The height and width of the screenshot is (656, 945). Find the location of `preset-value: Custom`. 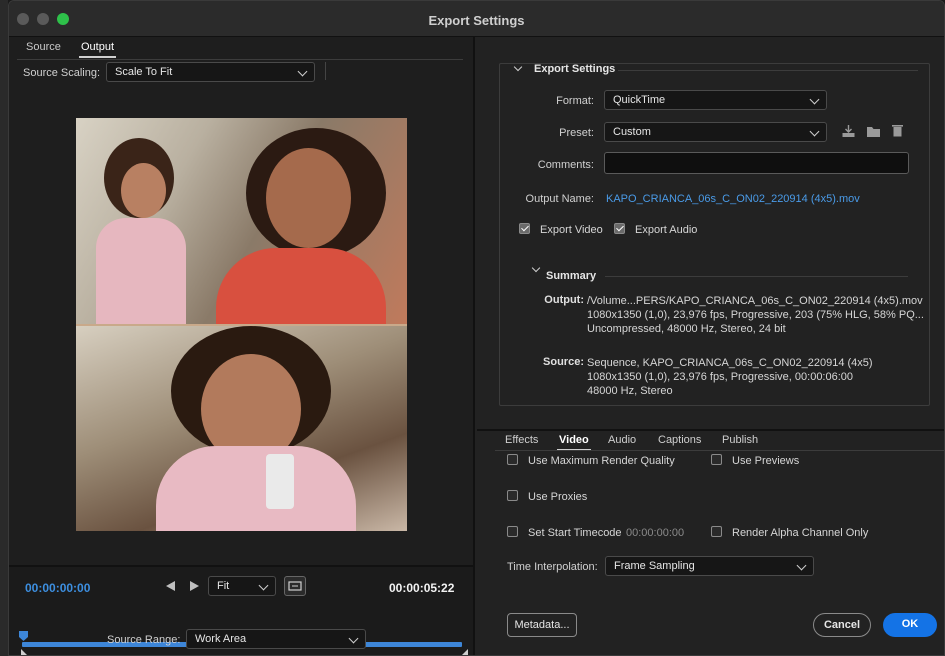

preset-value: Custom is located at coordinates (632, 132).